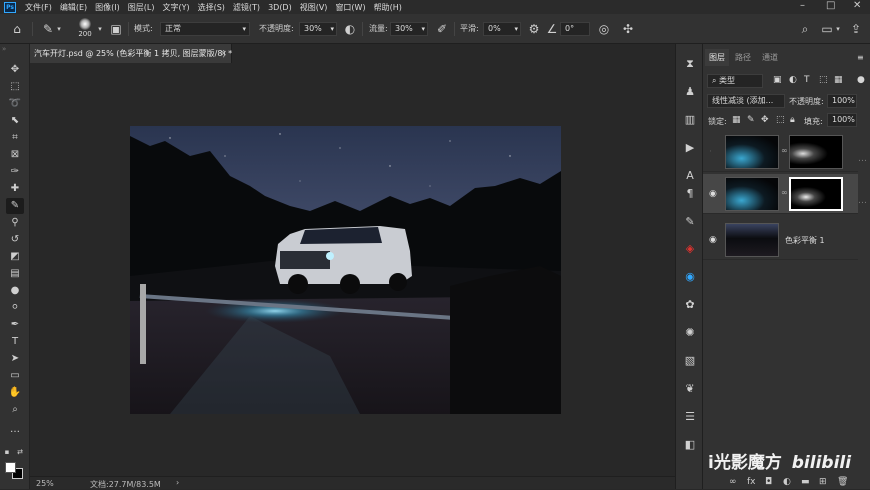 The image size is (870, 490). Describe the element at coordinates (793, 80) in the screenshot. I see `filter-adjustment-icon: ◐` at that location.